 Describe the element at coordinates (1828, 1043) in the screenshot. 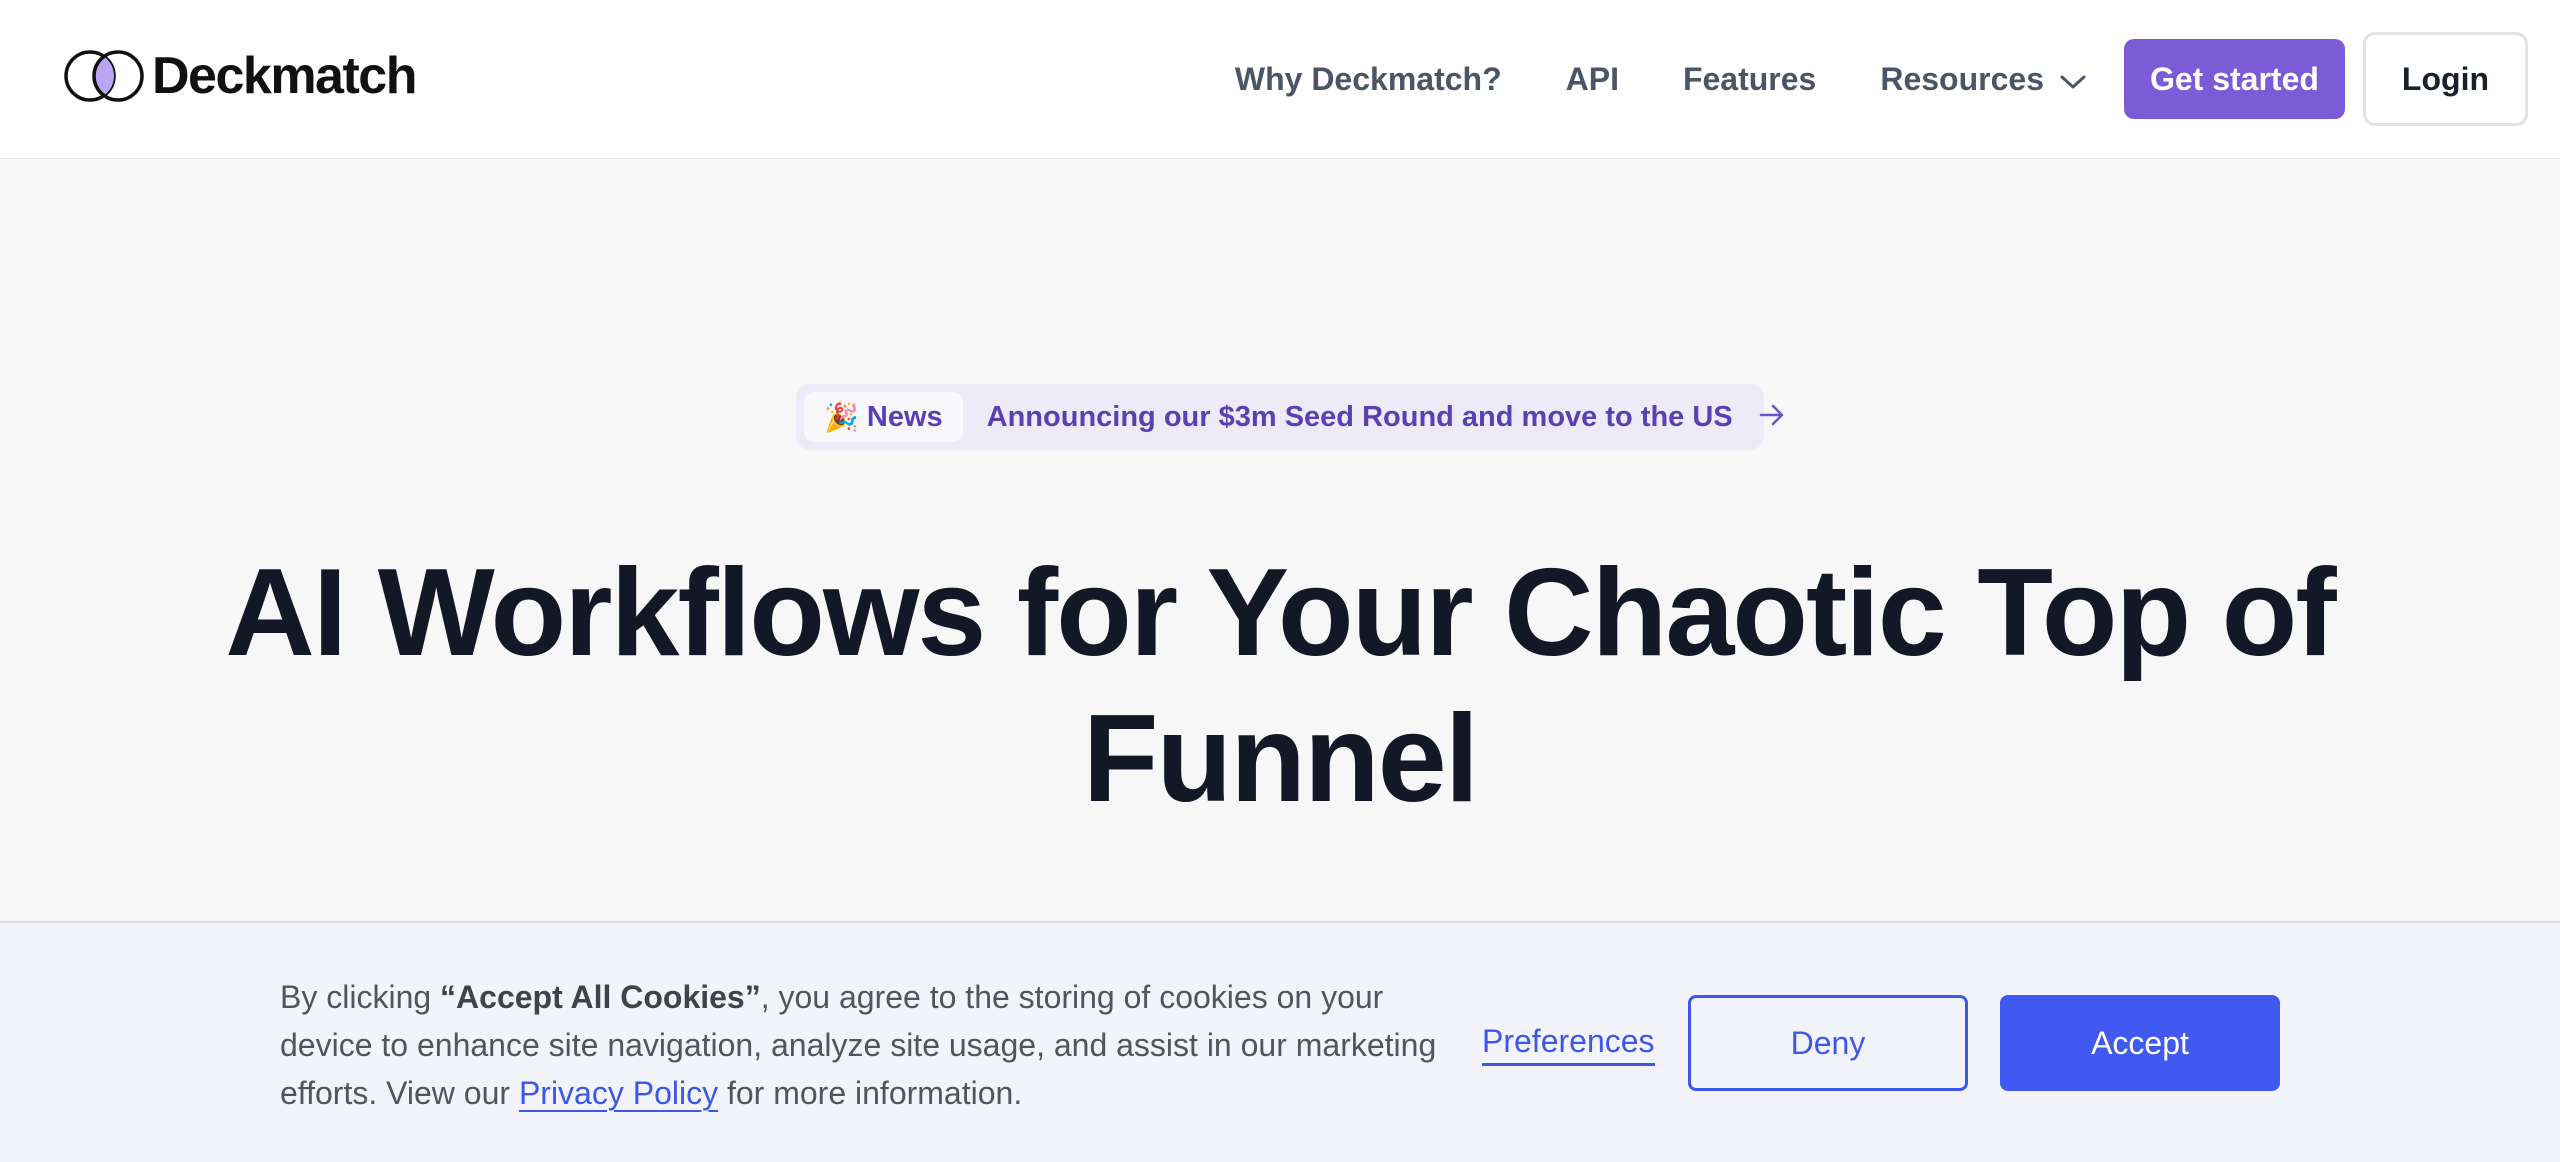

I see `deny-button: Deny` at that location.